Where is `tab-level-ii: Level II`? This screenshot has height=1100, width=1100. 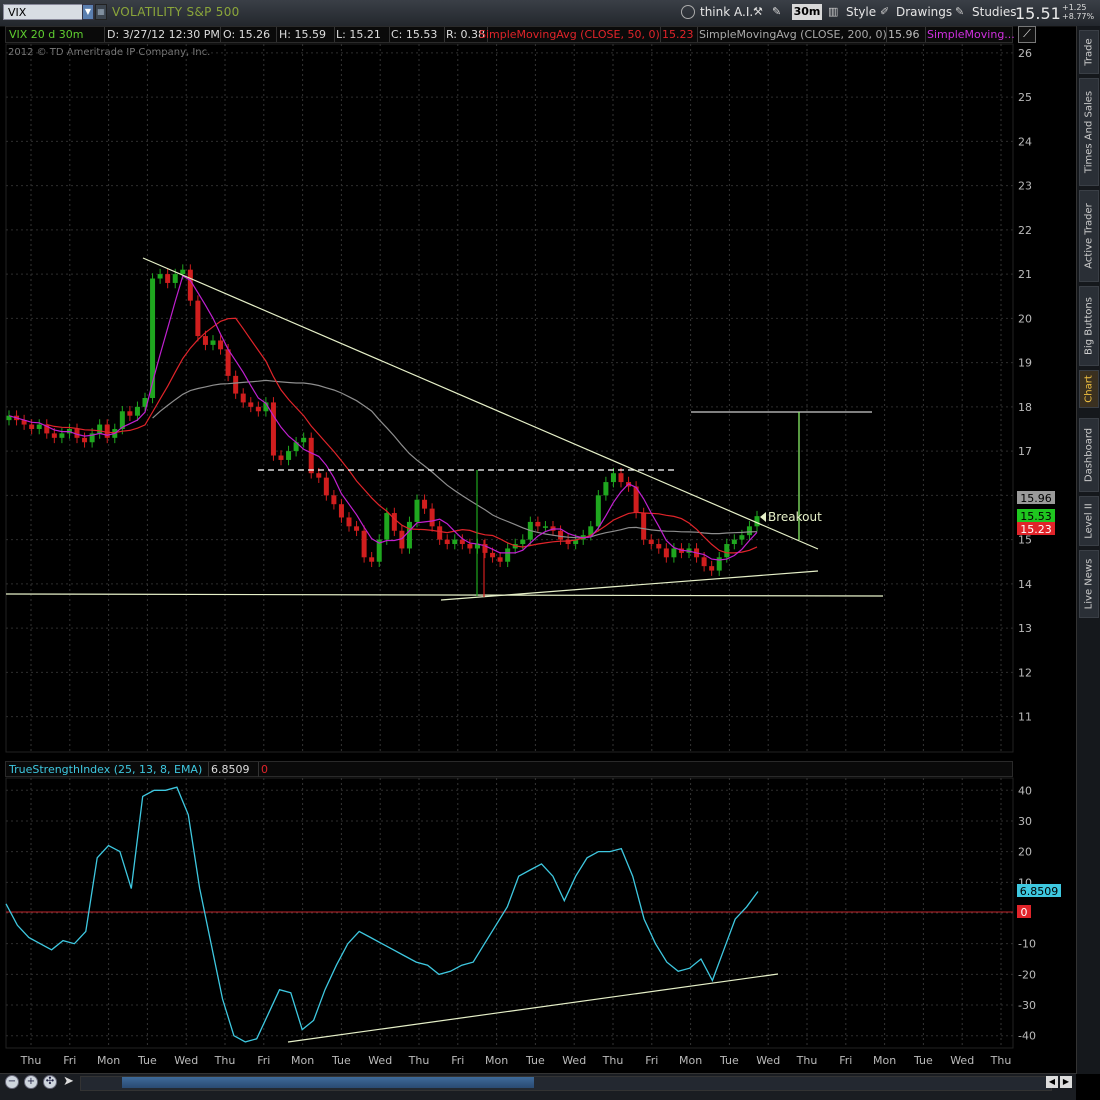 tab-level-ii: Level II is located at coordinates (1089, 521).